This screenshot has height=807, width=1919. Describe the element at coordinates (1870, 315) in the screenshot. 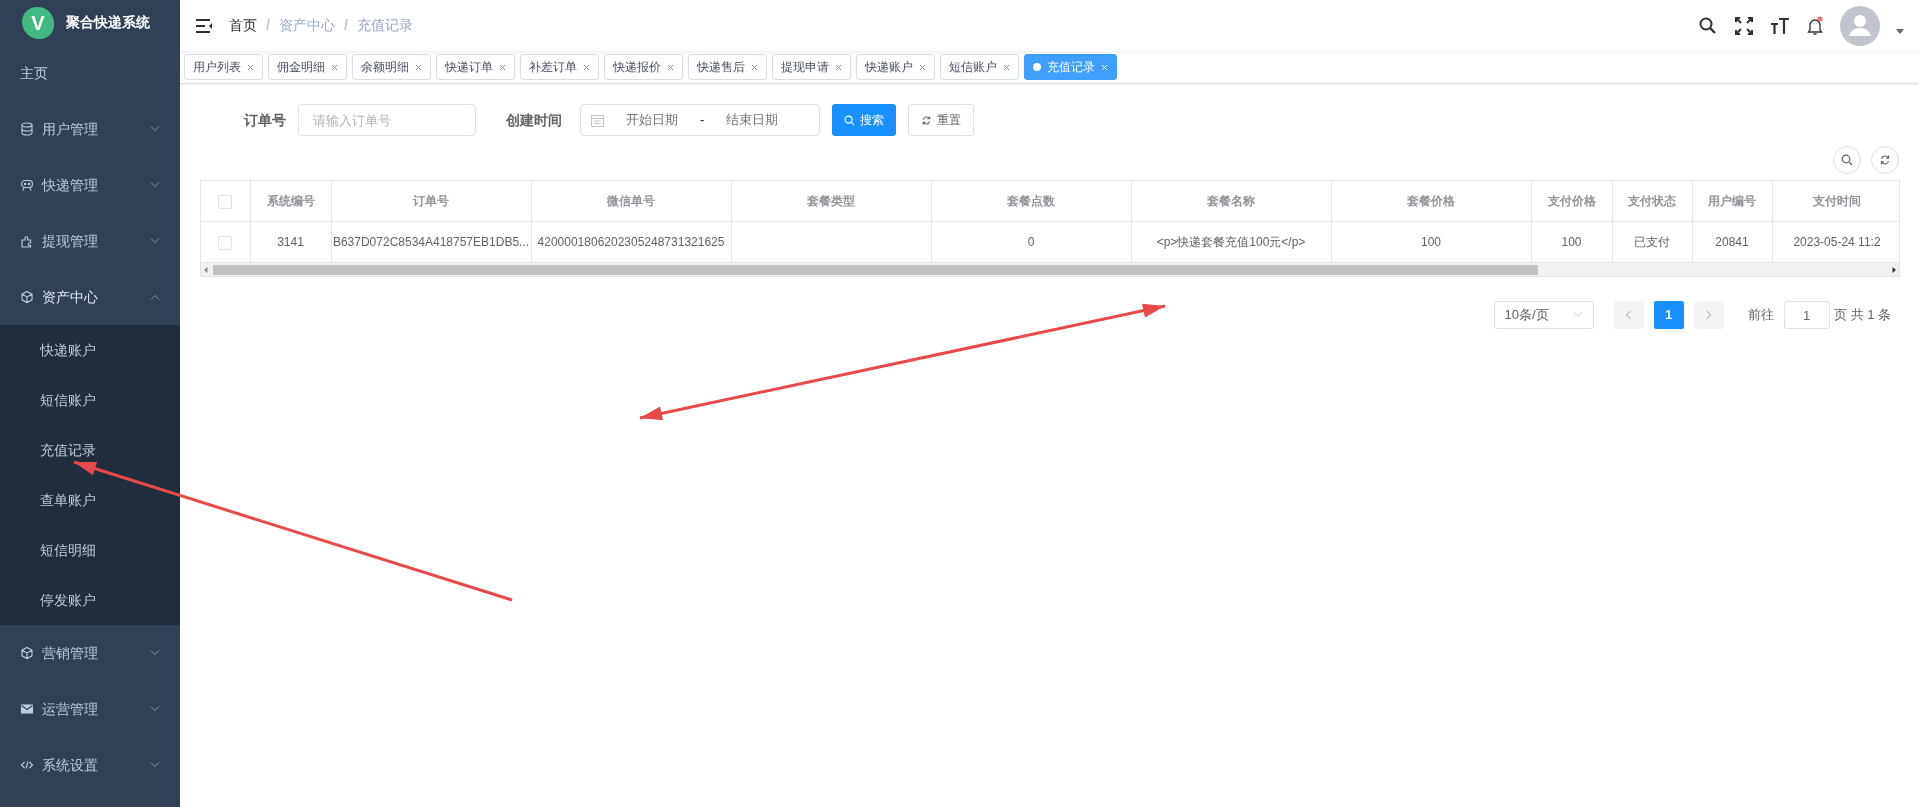

I see `total-count: 共 1 条` at that location.